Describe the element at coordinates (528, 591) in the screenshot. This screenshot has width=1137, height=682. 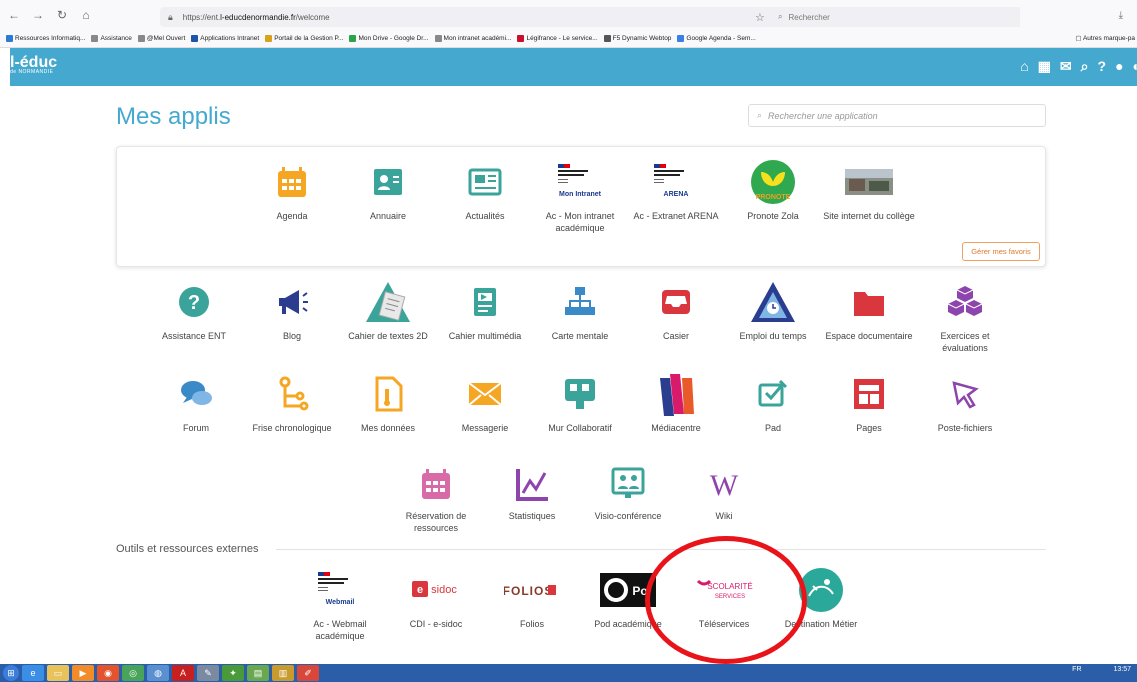
I see `svg-text: FOLIOS` at that location.